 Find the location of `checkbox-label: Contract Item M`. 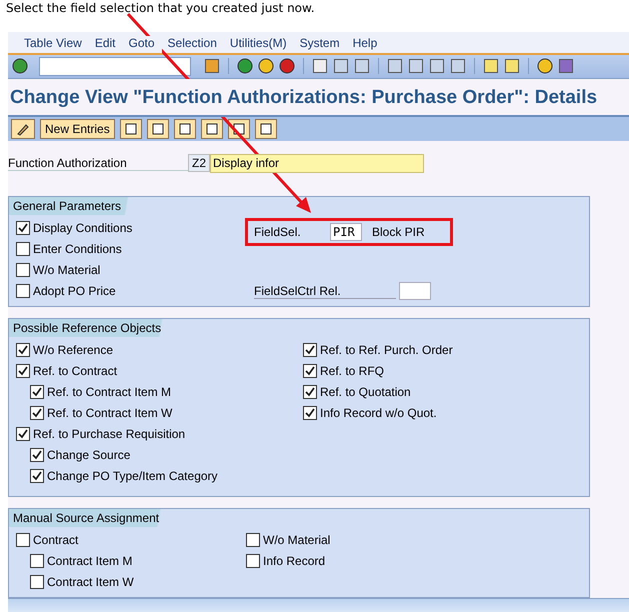

checkbox-label: Contract Item M is located at coordinates (89, 561).